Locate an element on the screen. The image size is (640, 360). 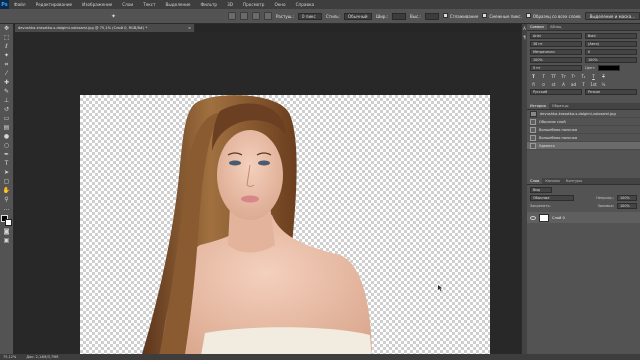
all-layers-option: Образец со всех слоев is located at coordinates (553, 16).